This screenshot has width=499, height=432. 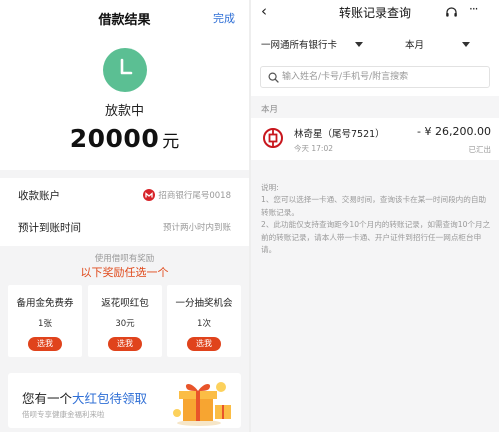 I want to click on account-value: 招商银行尾号0018, so click(x=187, y=195).